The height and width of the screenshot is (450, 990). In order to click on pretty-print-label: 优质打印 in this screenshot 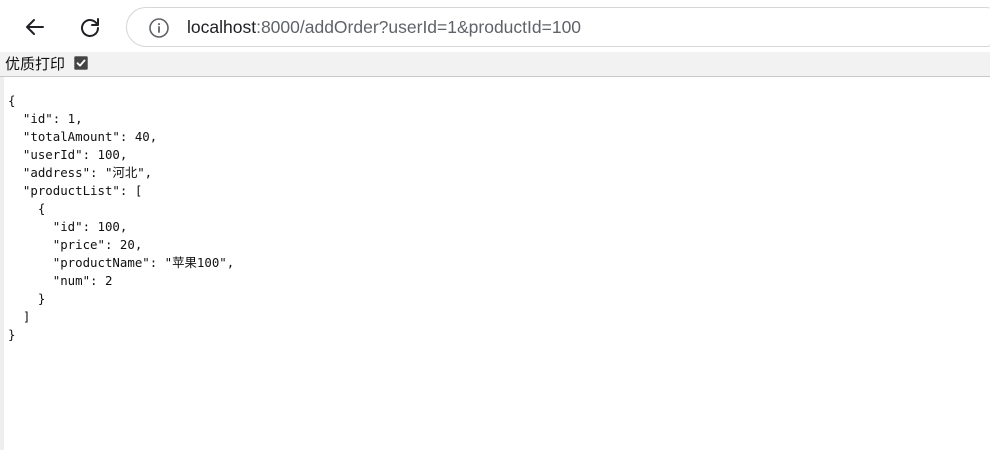, I will do `click(35, 64)`.